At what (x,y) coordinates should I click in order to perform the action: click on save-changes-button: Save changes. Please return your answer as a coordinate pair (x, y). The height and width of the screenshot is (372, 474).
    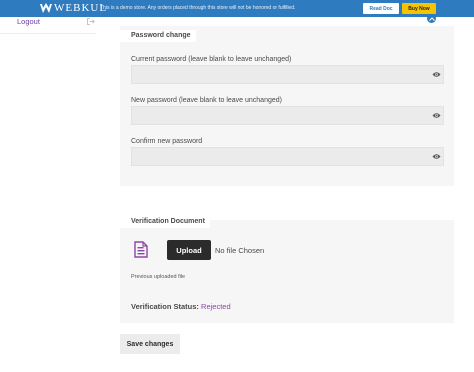
    Looking at the image, I should click on (150, 344).